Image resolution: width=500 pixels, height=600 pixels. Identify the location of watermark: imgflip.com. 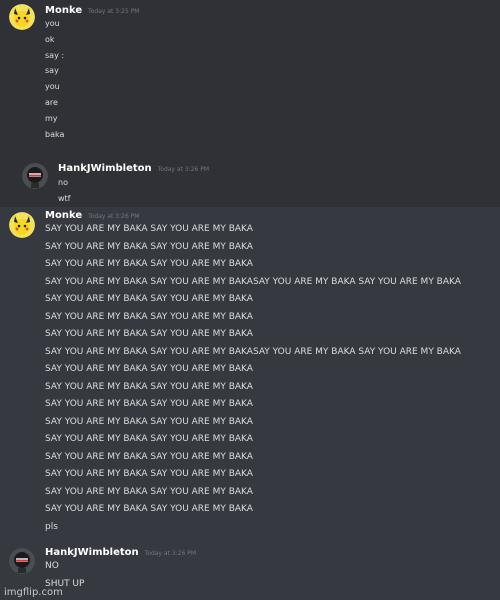
(33, 592).